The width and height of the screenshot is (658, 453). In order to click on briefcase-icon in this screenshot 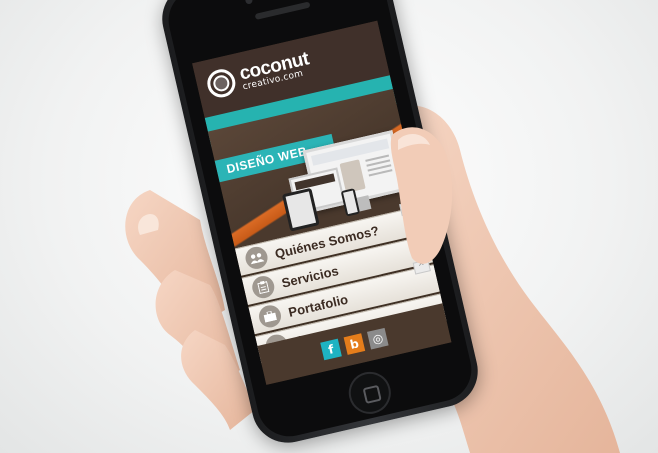, I will do `click(270, 316)`.